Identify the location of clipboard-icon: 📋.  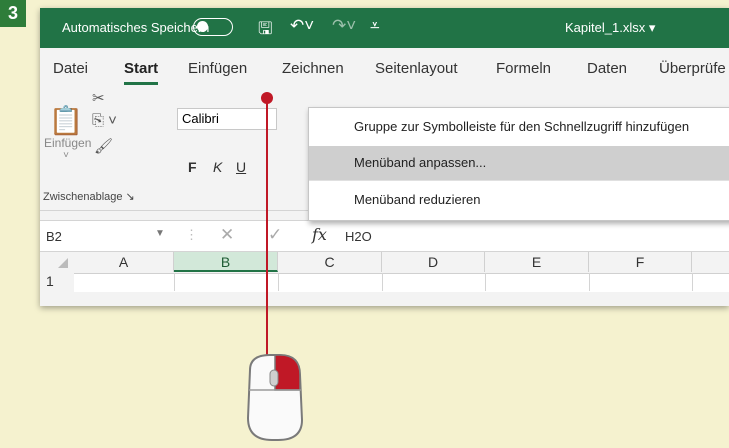
(66, 120).